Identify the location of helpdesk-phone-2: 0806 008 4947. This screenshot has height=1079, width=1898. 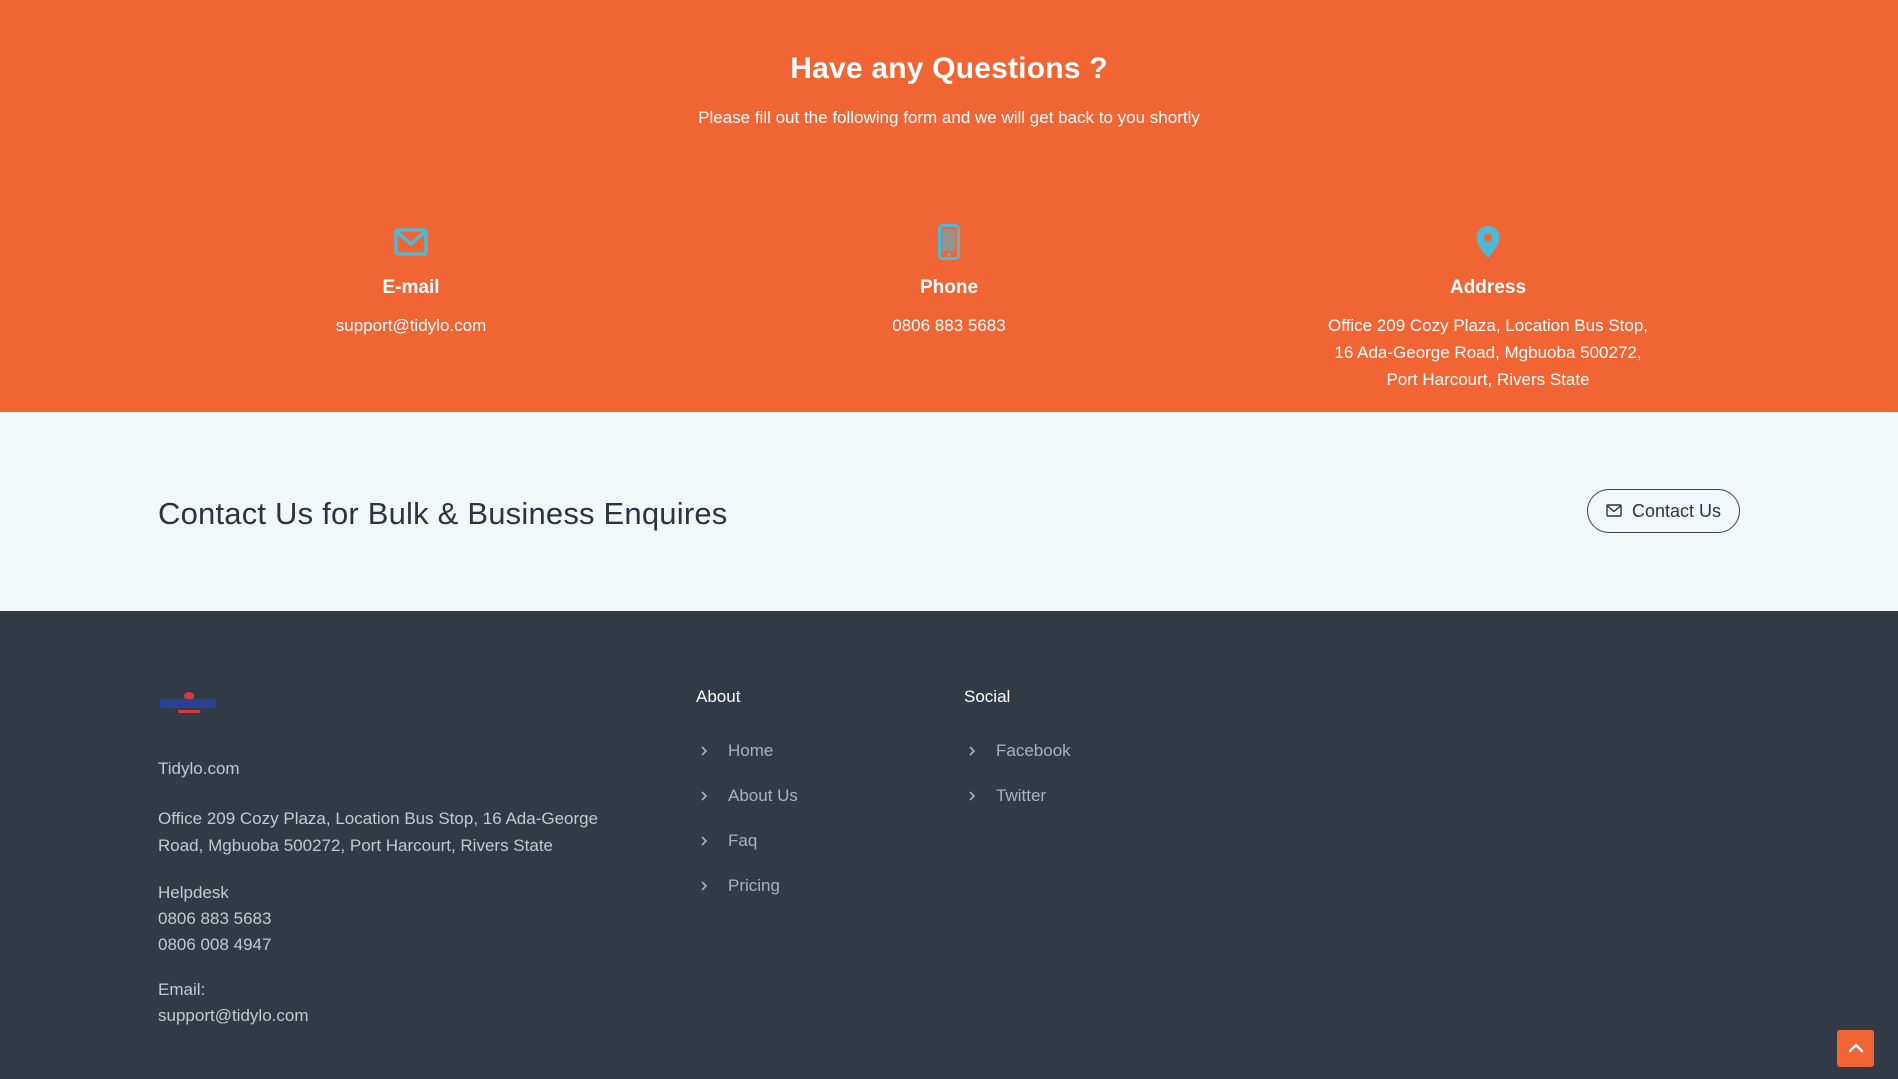
(214, 945).